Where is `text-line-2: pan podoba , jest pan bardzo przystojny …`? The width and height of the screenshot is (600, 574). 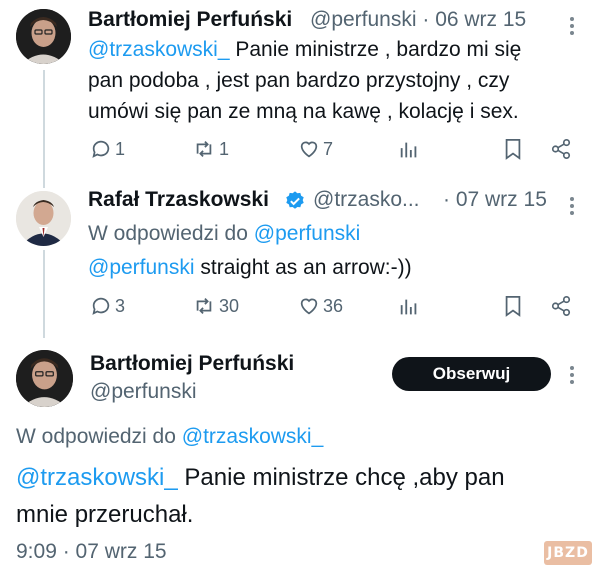
text-line-2: pan podoba , jest pan bardzo przystojny … is located at coordinates (299, 80).